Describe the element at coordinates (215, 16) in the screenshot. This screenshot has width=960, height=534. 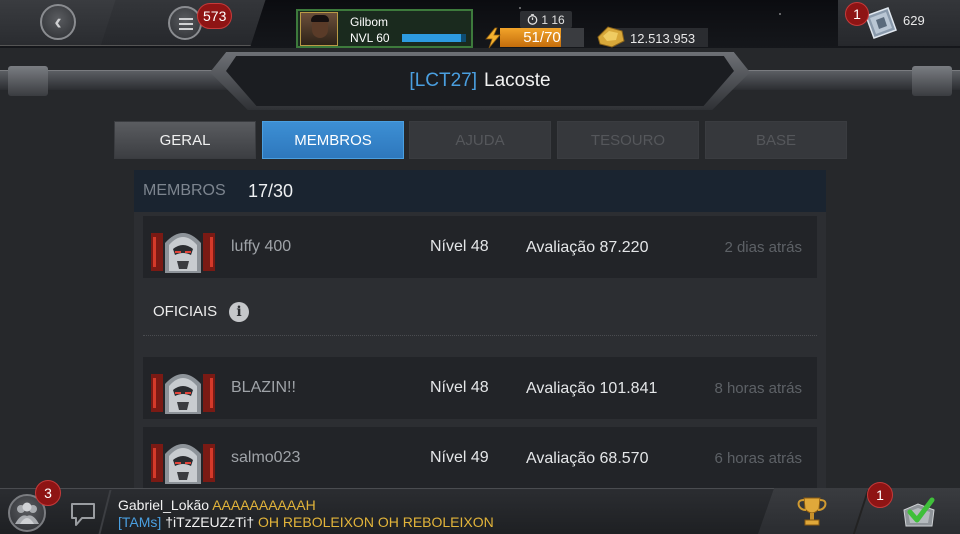
I see `notifications-badge: 573` at that location.